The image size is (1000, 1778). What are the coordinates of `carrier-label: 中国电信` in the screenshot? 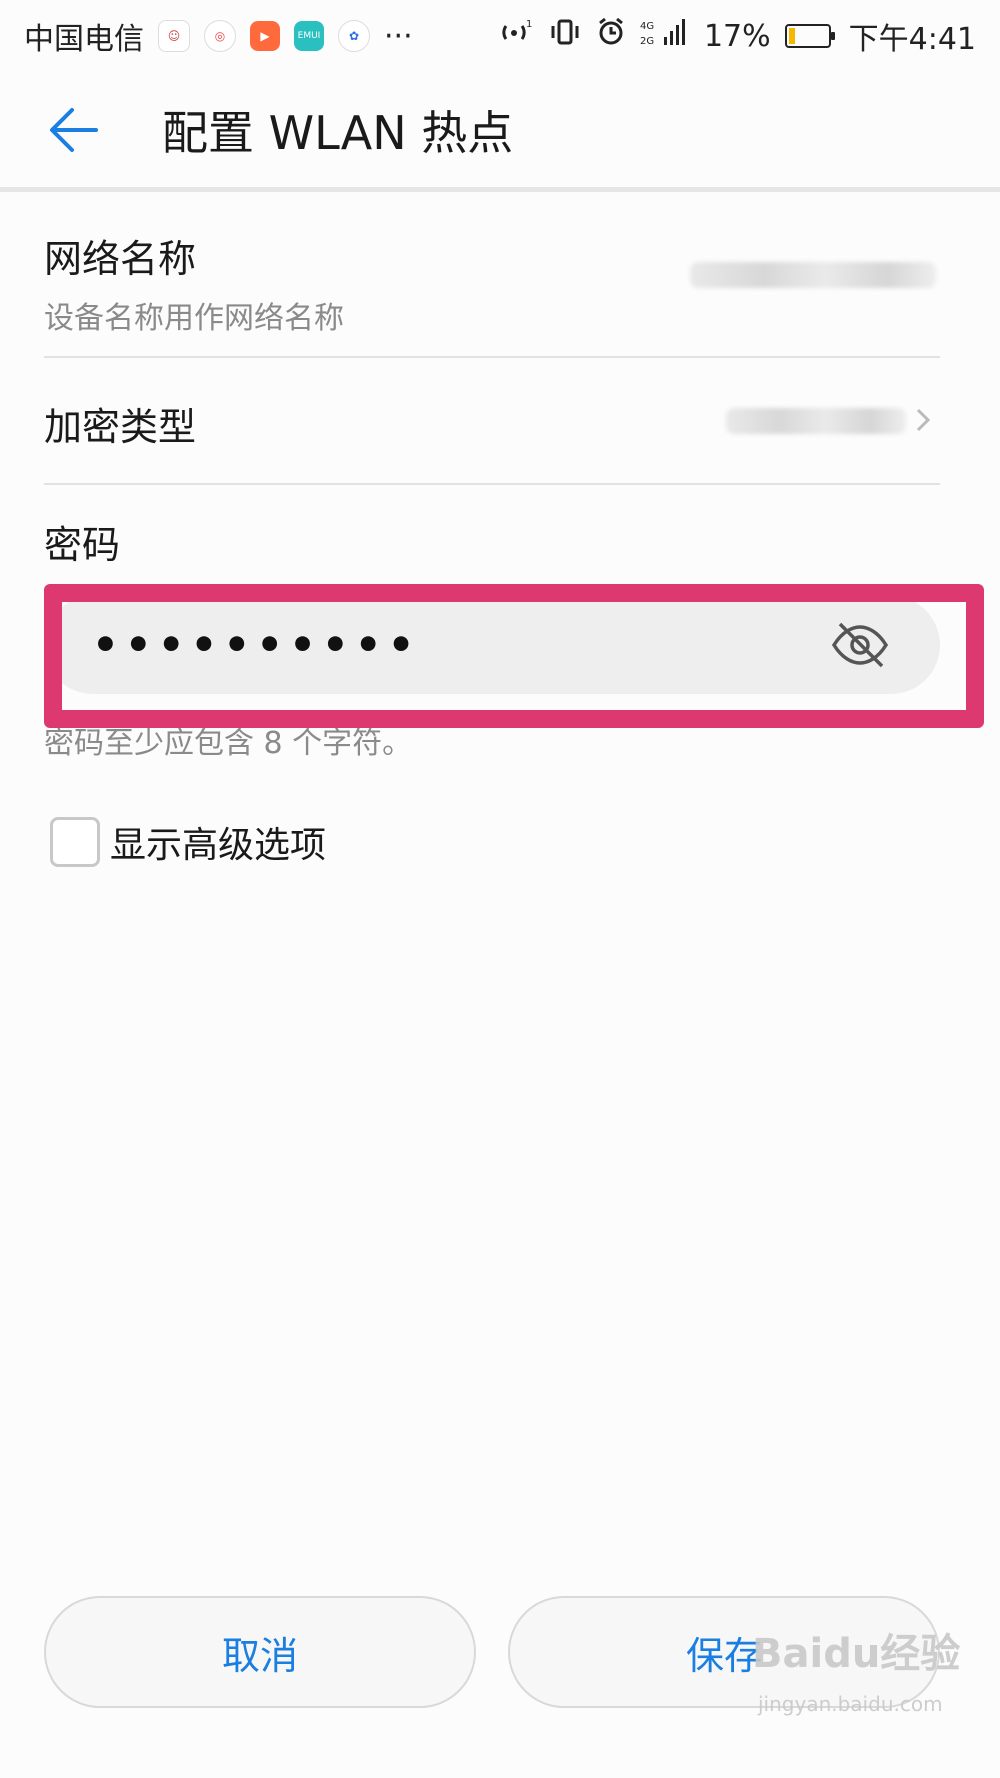 It's located at (84, 39).